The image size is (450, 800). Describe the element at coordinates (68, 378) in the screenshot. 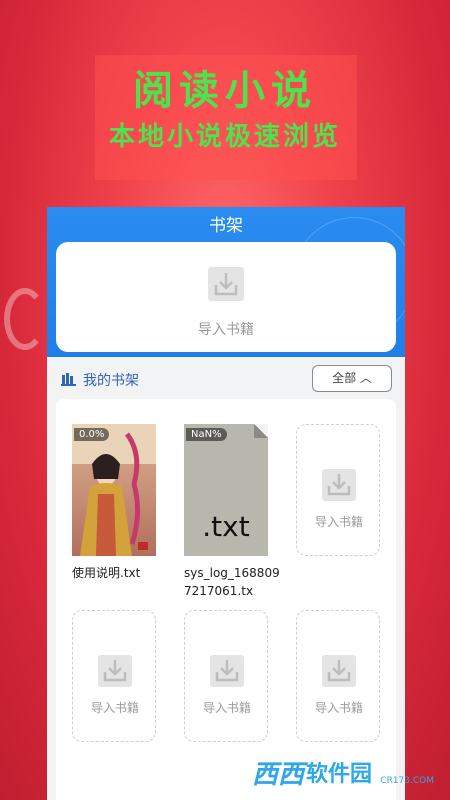

I see `bookshelf-icon` at that location.